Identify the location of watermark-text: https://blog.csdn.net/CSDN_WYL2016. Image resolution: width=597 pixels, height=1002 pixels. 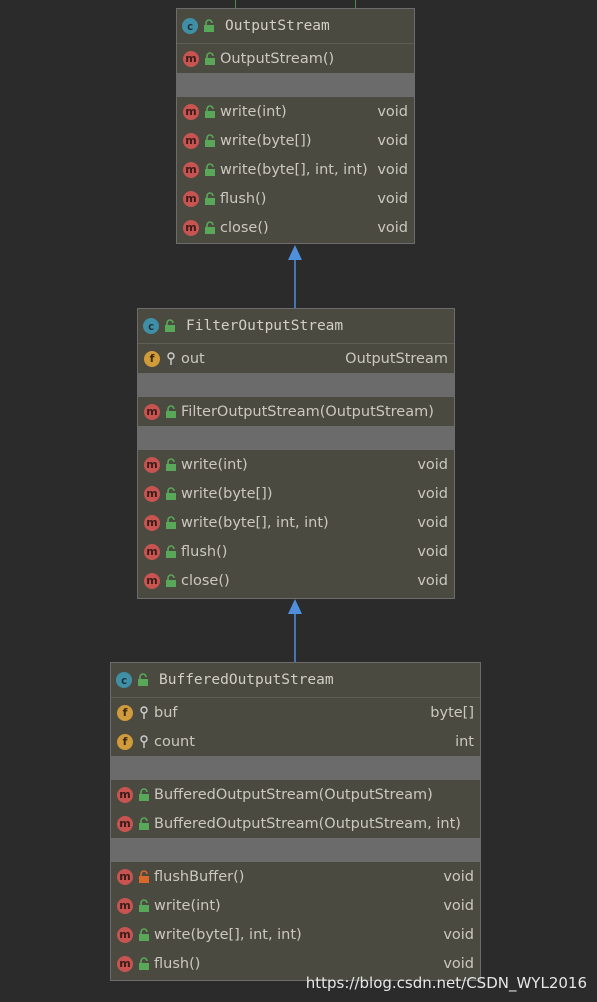
(446, 983).